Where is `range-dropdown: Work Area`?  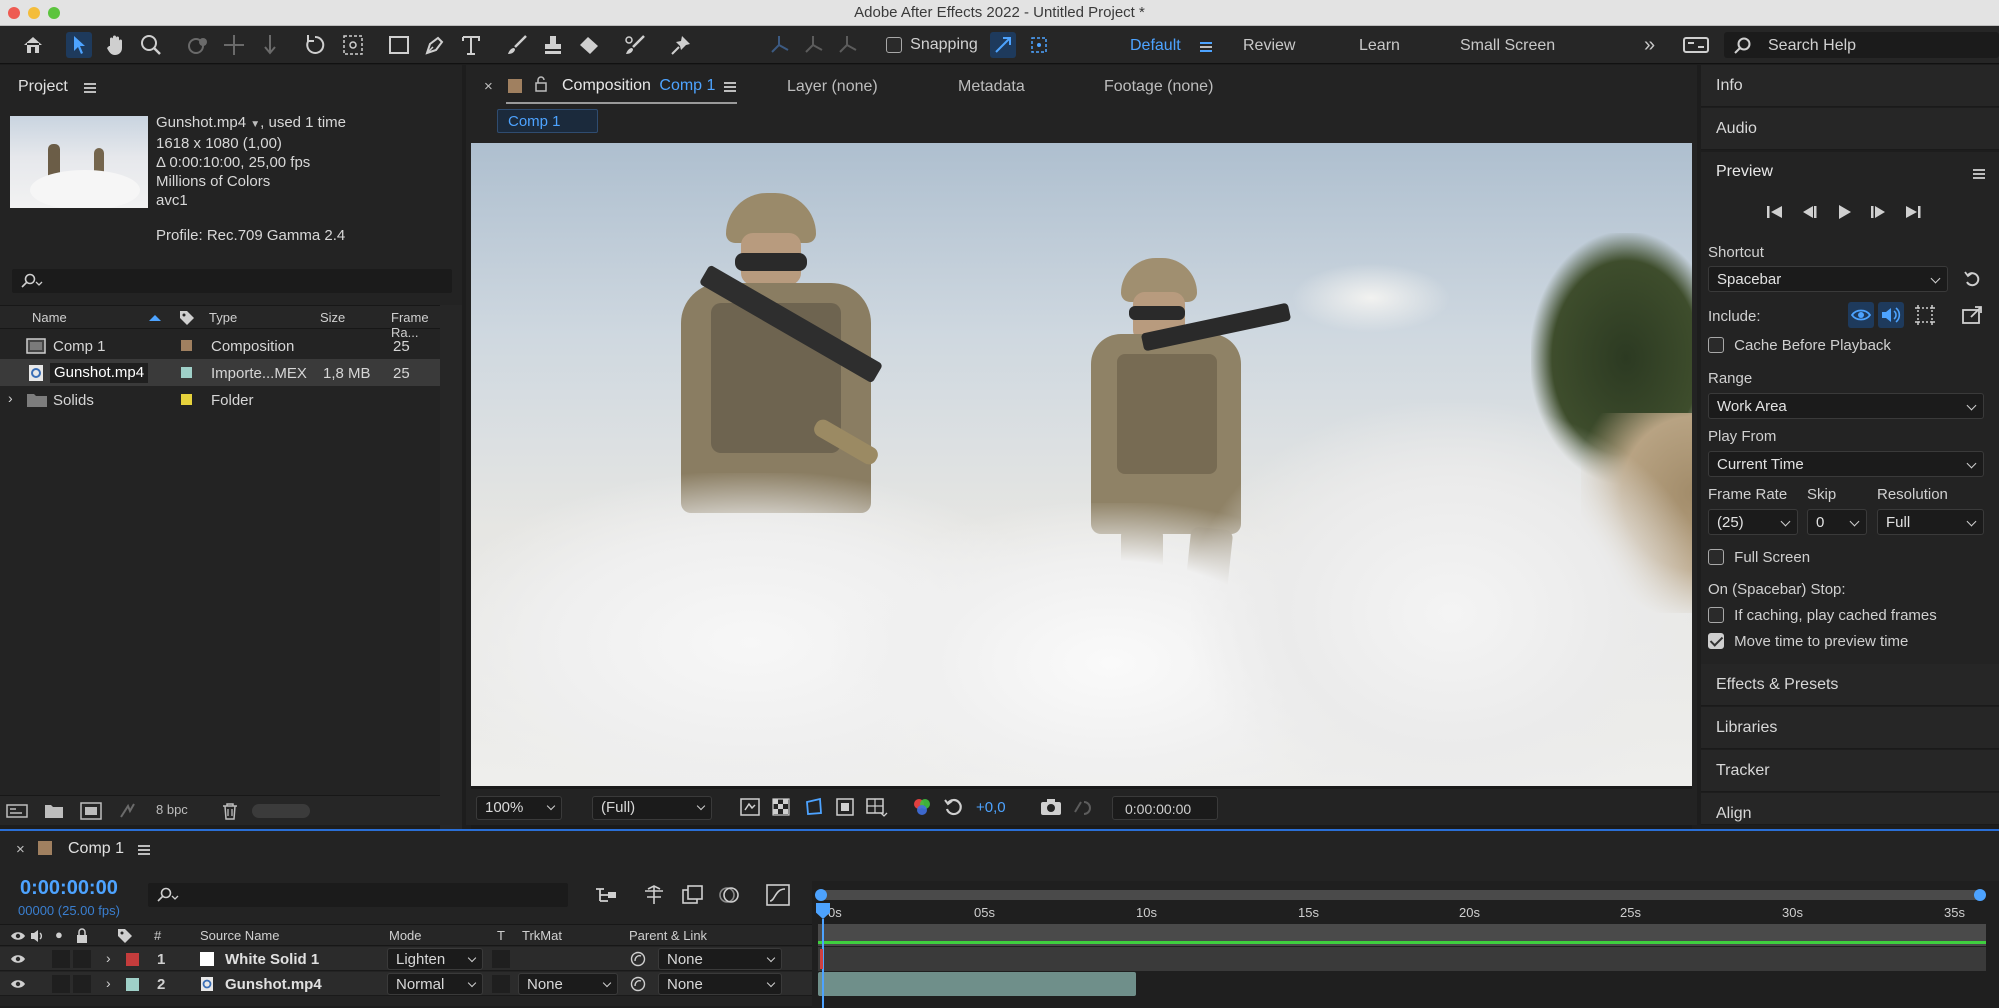
range-dropdown: Work Area is located at coordinates (1846, 406).